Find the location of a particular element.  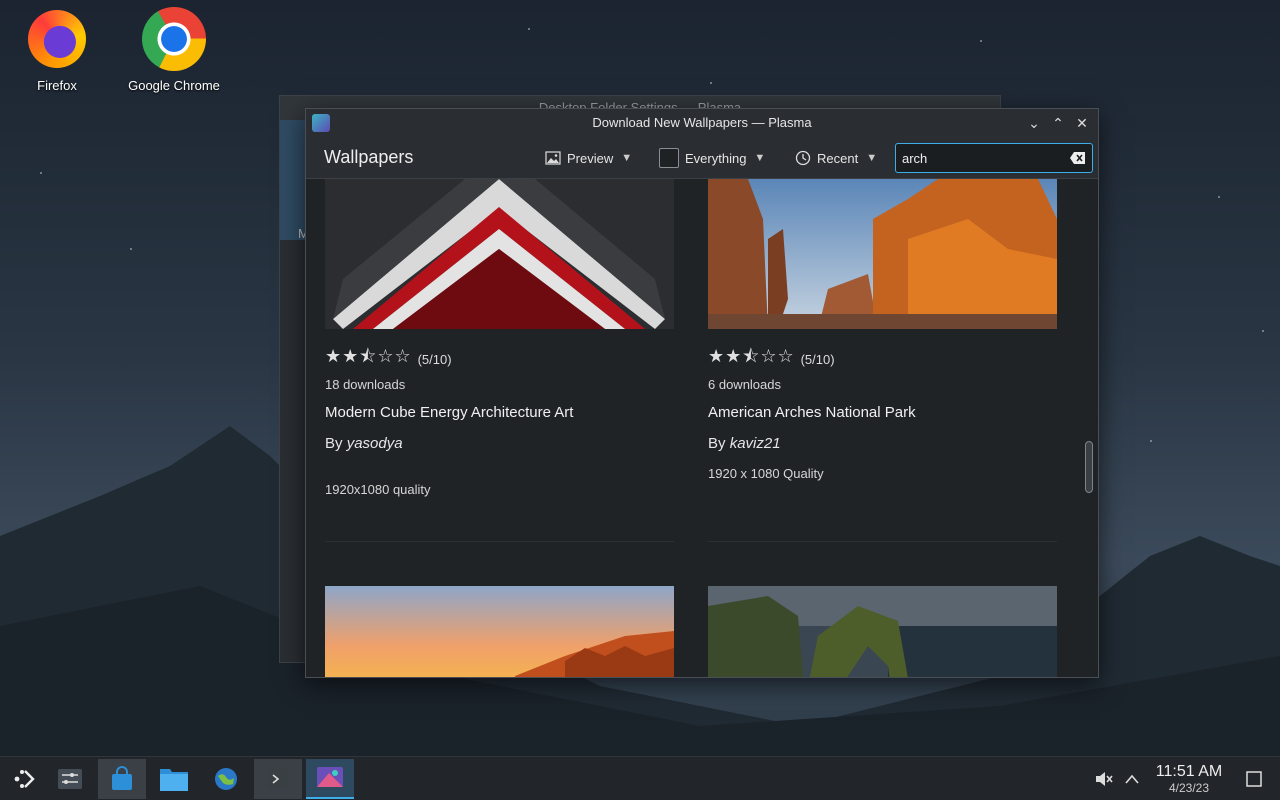

titlebar: Download New Wallpapers — Plasma ⌄ ⌃ ✕ is located at coordinates (702, 123).